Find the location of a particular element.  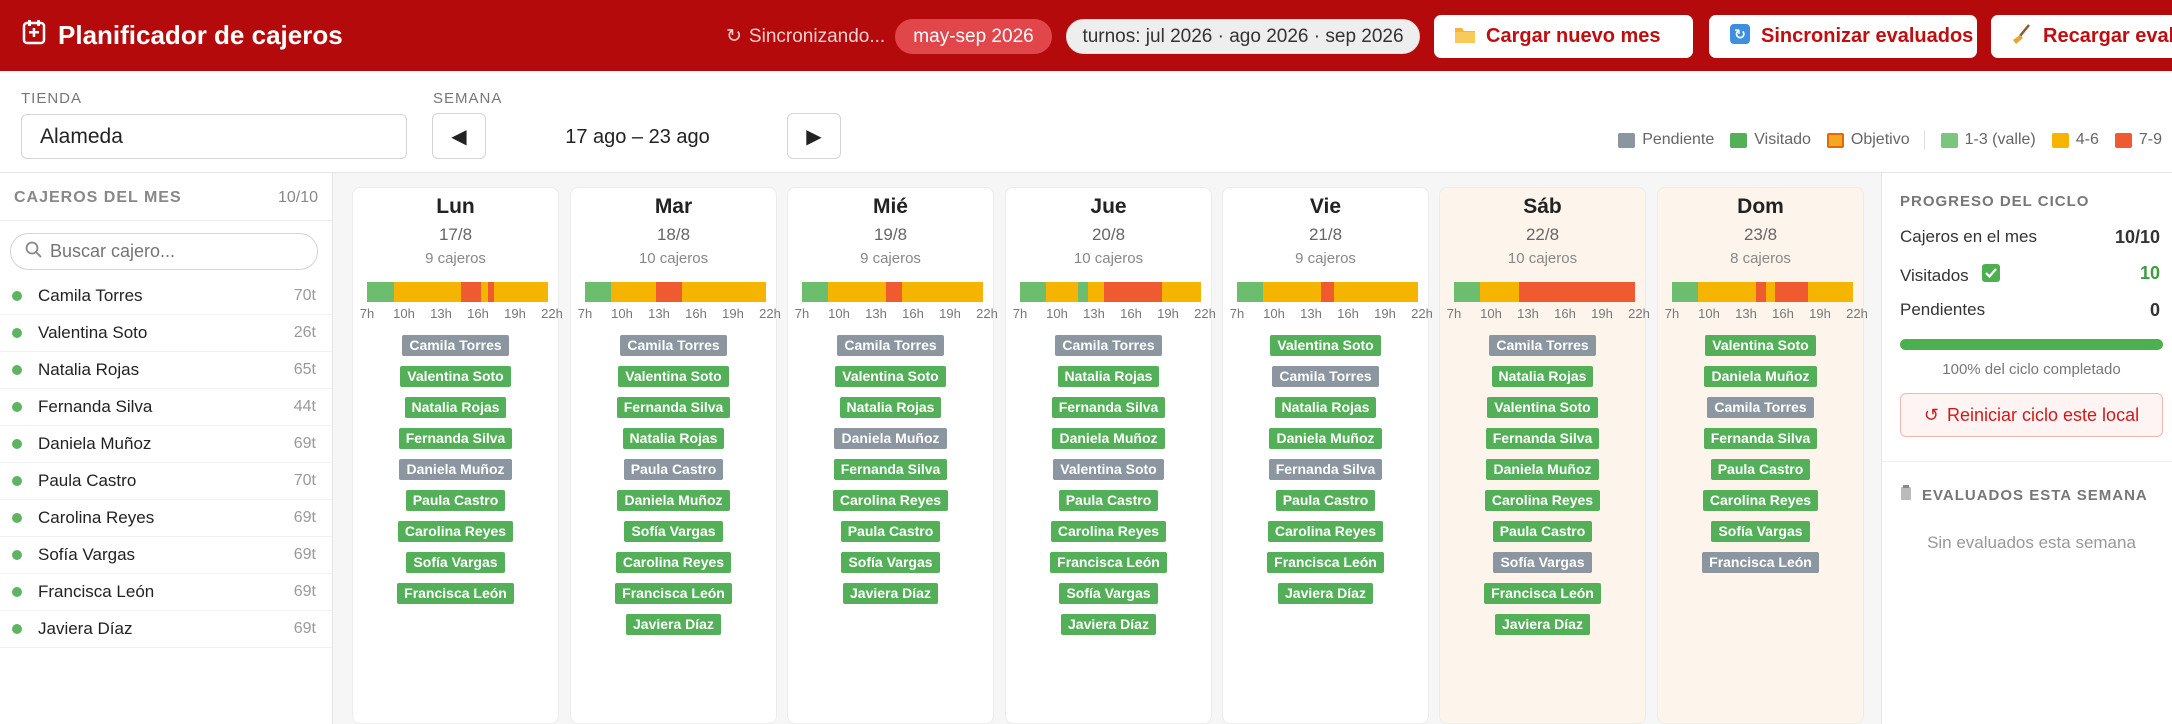

cashier-name: Carolina Reyes is located at coordinates (96, 517).